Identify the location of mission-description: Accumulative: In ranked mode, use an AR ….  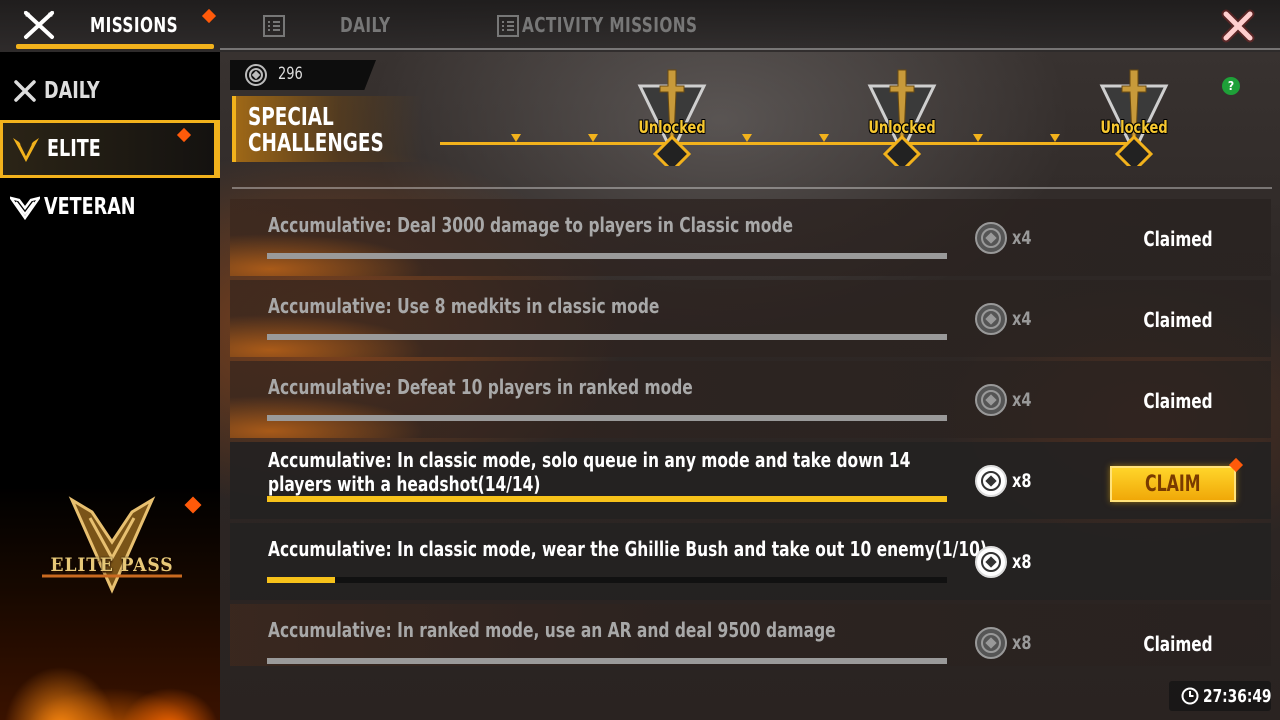
(552, 630).